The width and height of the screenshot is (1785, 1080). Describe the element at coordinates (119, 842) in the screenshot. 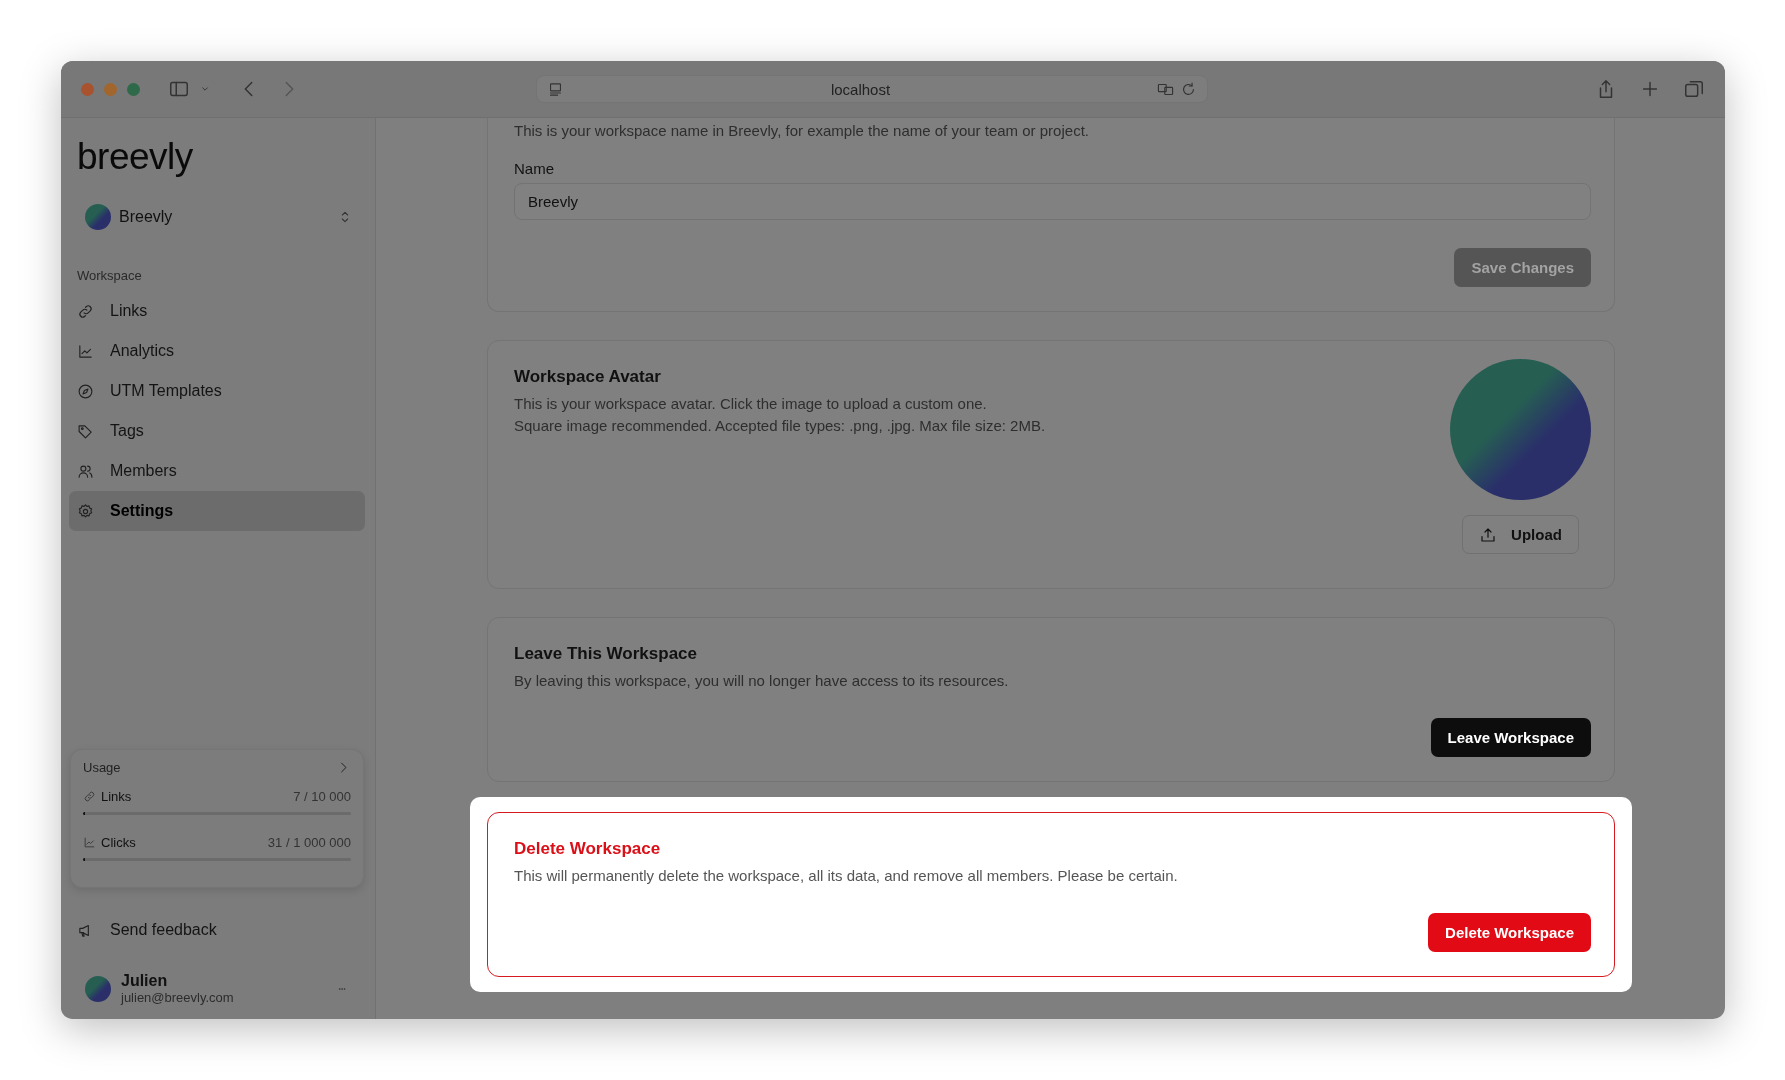

I see `usage-label: Clicks` at that location.